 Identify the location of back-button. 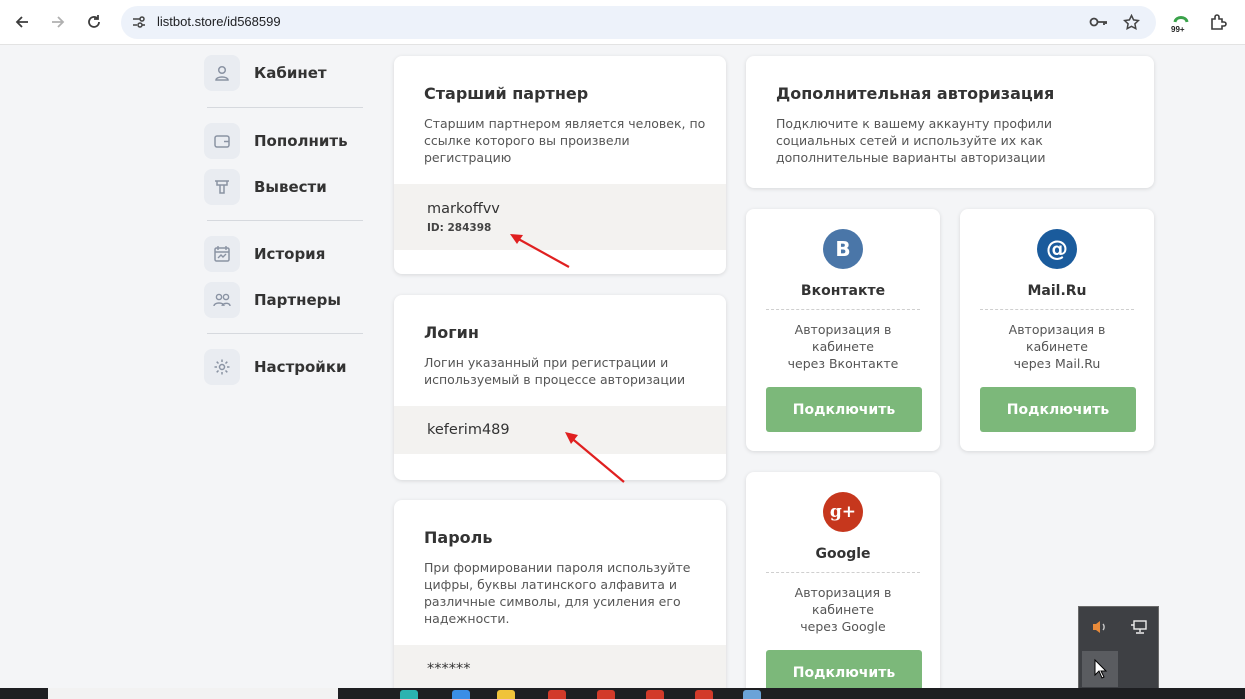
(22, 22).